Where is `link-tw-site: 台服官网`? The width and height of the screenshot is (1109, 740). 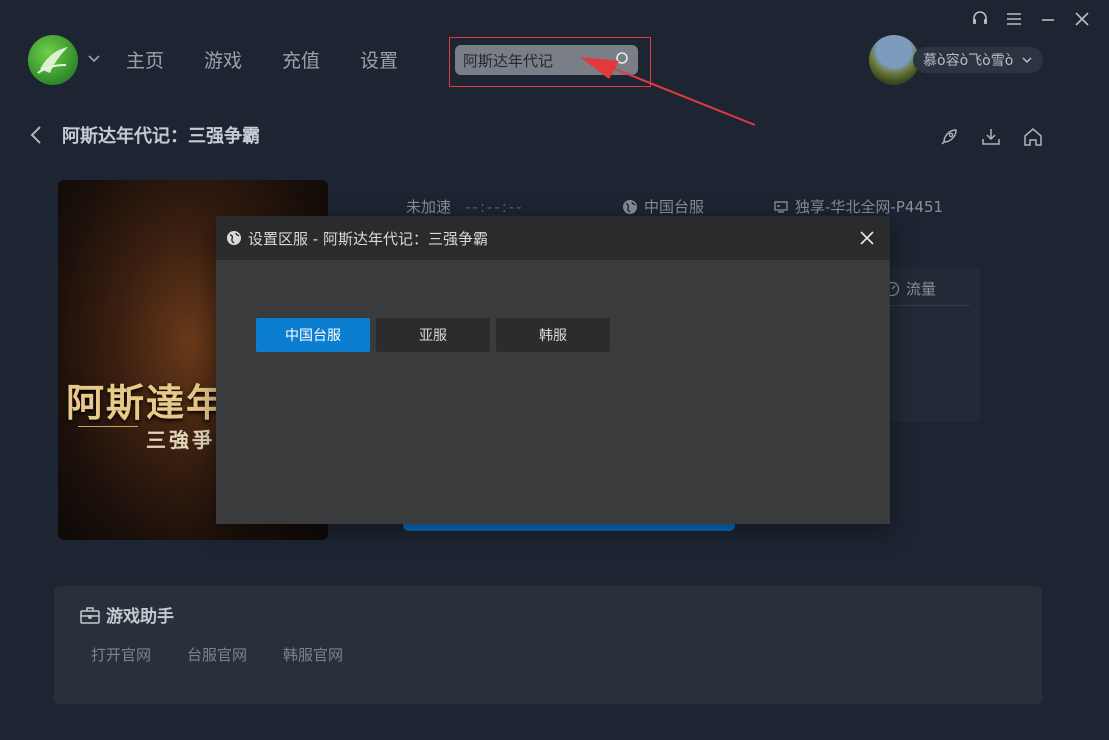
link-tw-site: 台服官网 is located at coordinates (217, 654).